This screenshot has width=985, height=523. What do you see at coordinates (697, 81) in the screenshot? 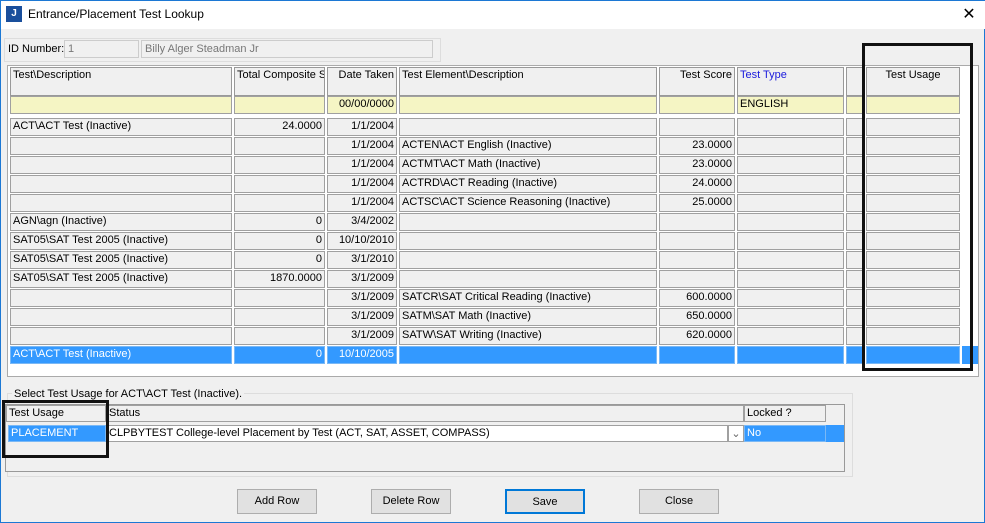
I see `header-test-score: Test Score` at bounding box center [697, 81].